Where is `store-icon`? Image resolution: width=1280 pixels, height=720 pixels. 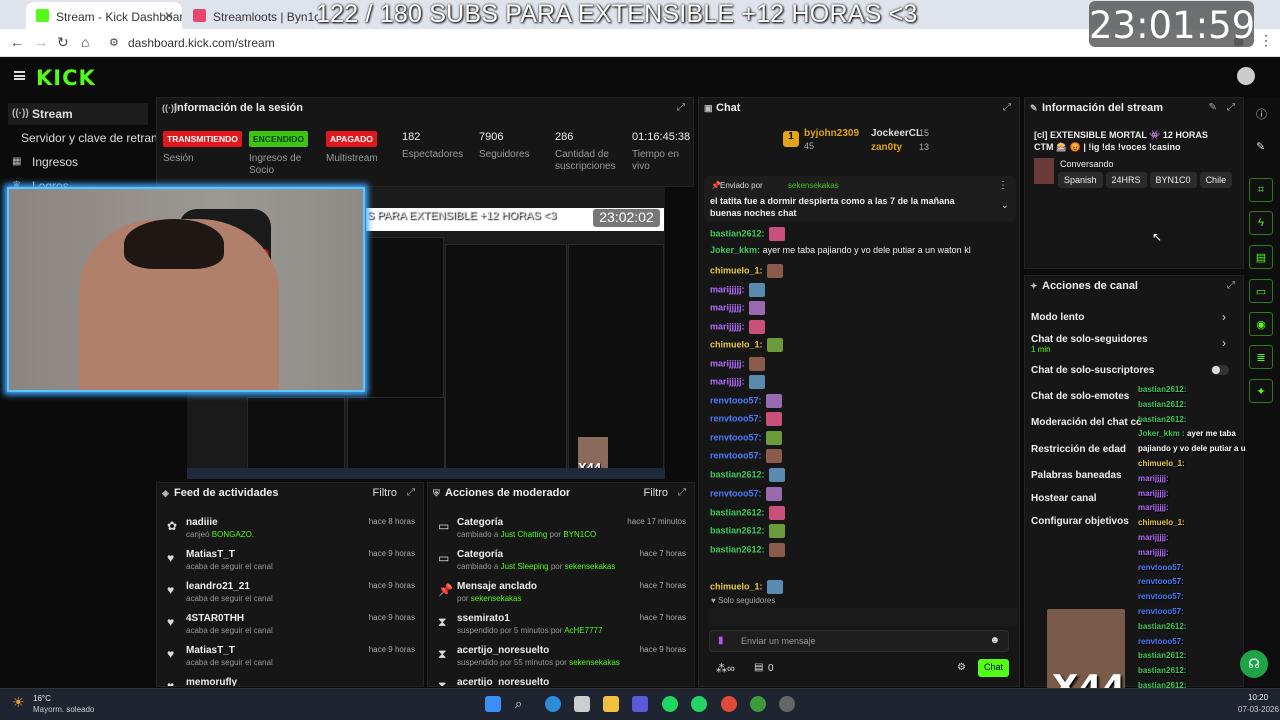 store-icon is located at coordinates (582, 704).